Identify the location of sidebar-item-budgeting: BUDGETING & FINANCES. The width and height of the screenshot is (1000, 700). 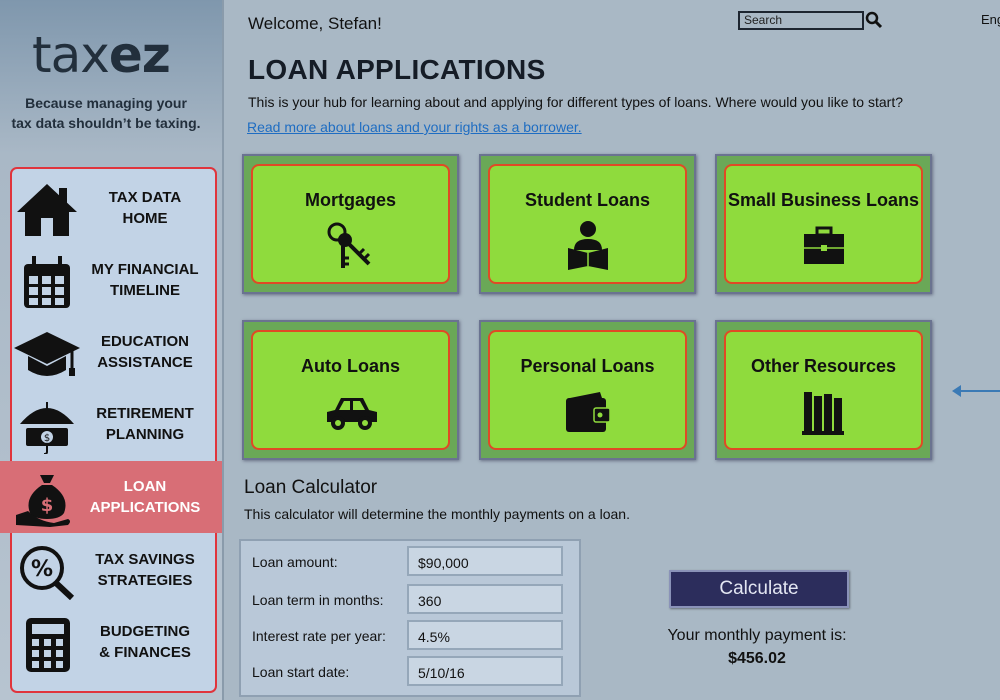
(111, 642).